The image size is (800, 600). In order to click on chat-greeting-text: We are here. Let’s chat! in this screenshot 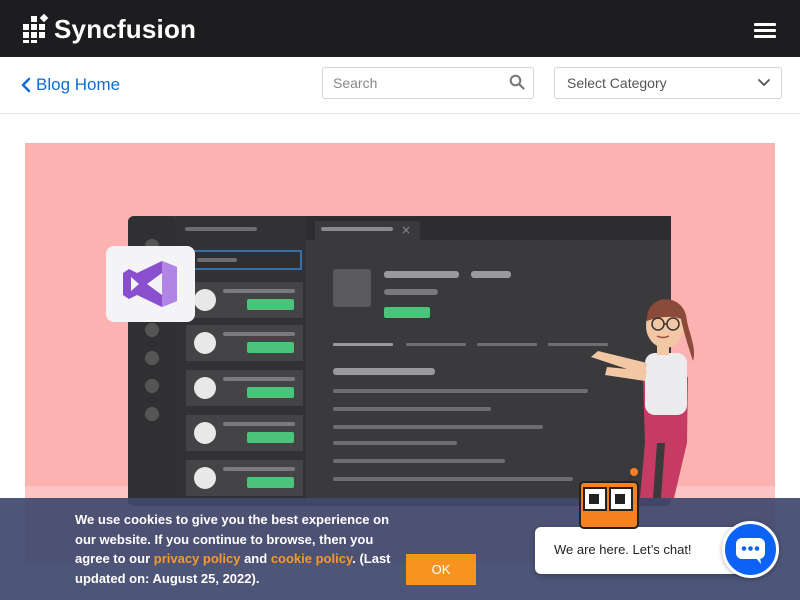, I will do `click(623, 549)`.